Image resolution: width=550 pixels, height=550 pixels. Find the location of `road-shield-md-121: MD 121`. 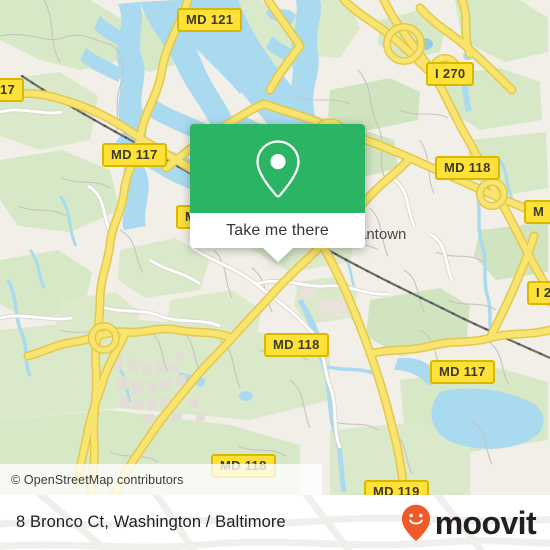

road-shield-md-121: MD 121 is located at coordinates (210, 20).